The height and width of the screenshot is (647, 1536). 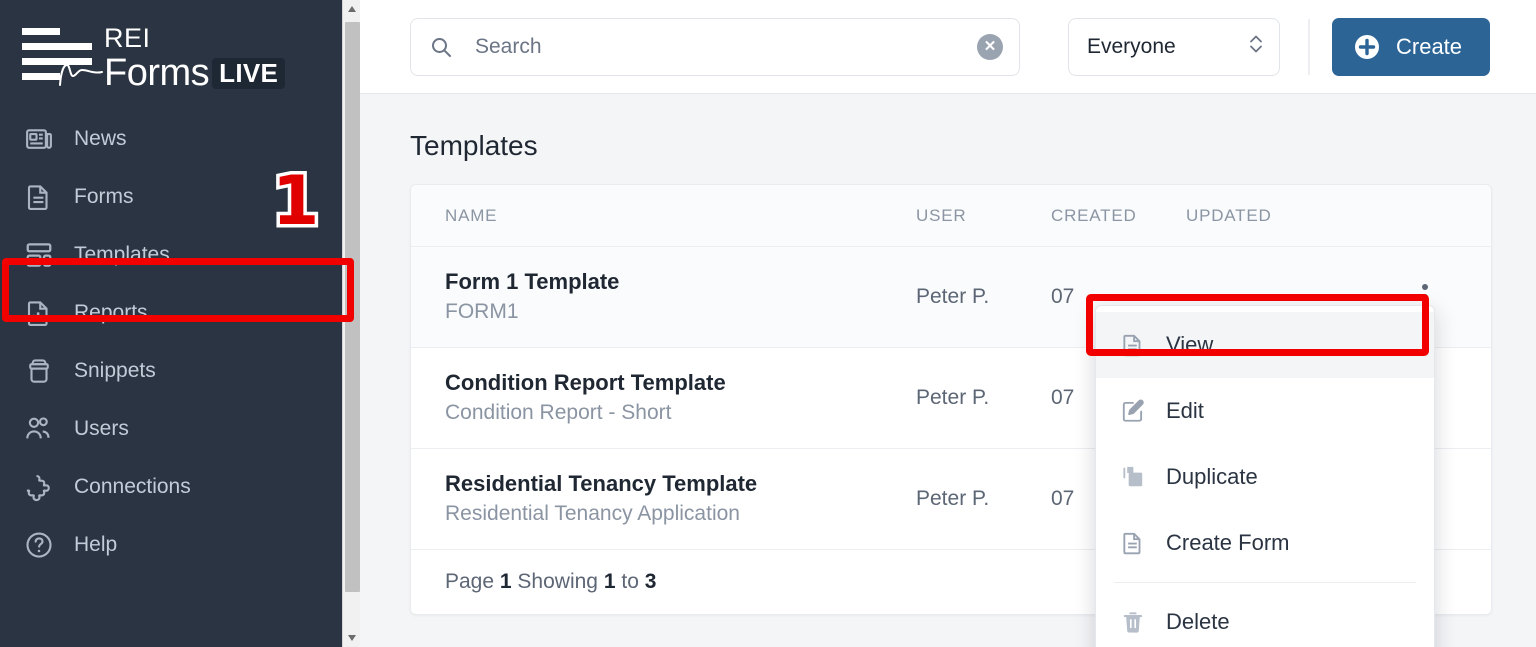 I want to click on sidebar-scrollbar, so click(x=351, y=323).